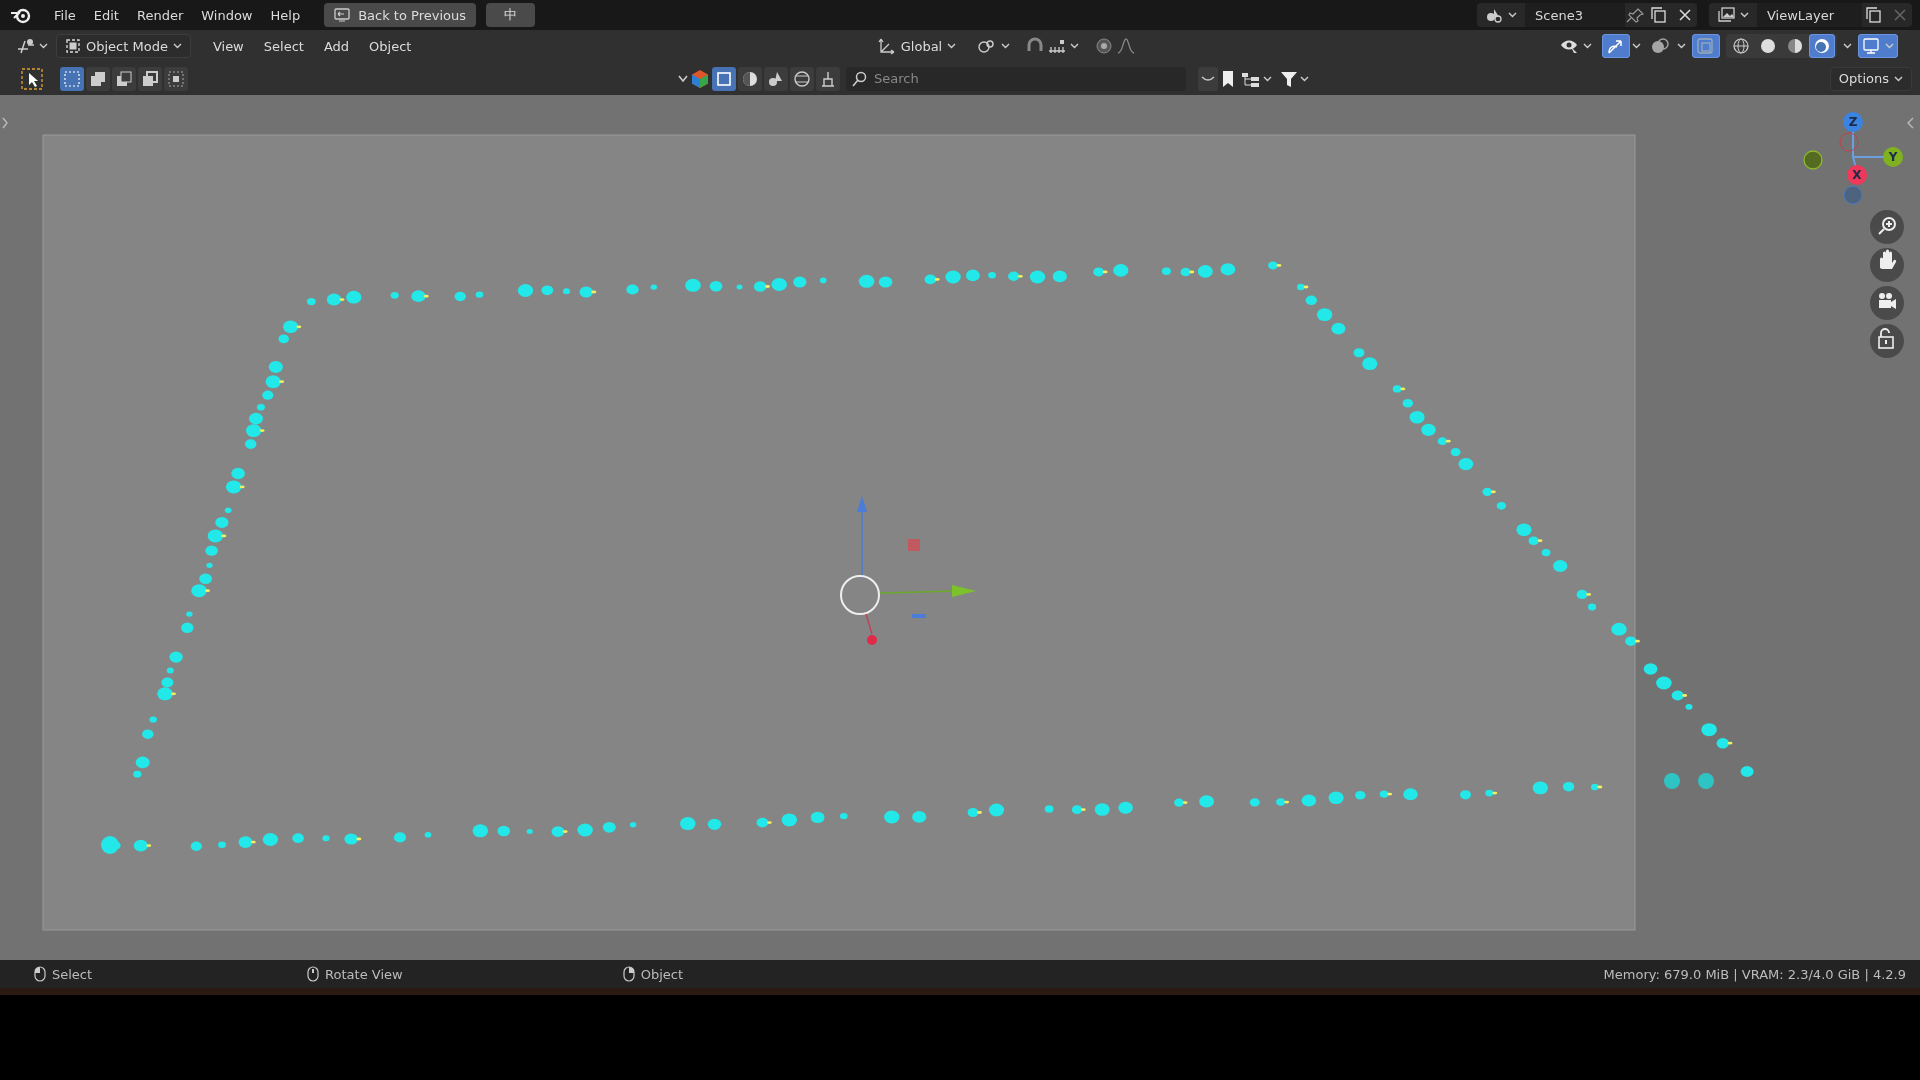 The width and height of the screenshot is (1920, 1080). I want to click on screen-icon, so click(342, 15).